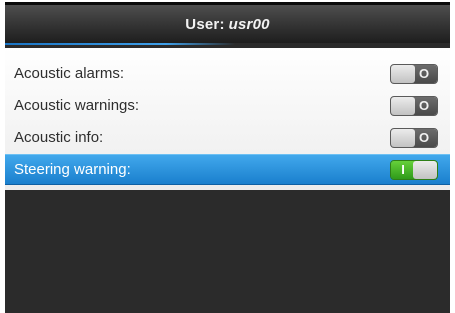  I want to click on acoustic-warnings-toggle: O, so click(414, 105).